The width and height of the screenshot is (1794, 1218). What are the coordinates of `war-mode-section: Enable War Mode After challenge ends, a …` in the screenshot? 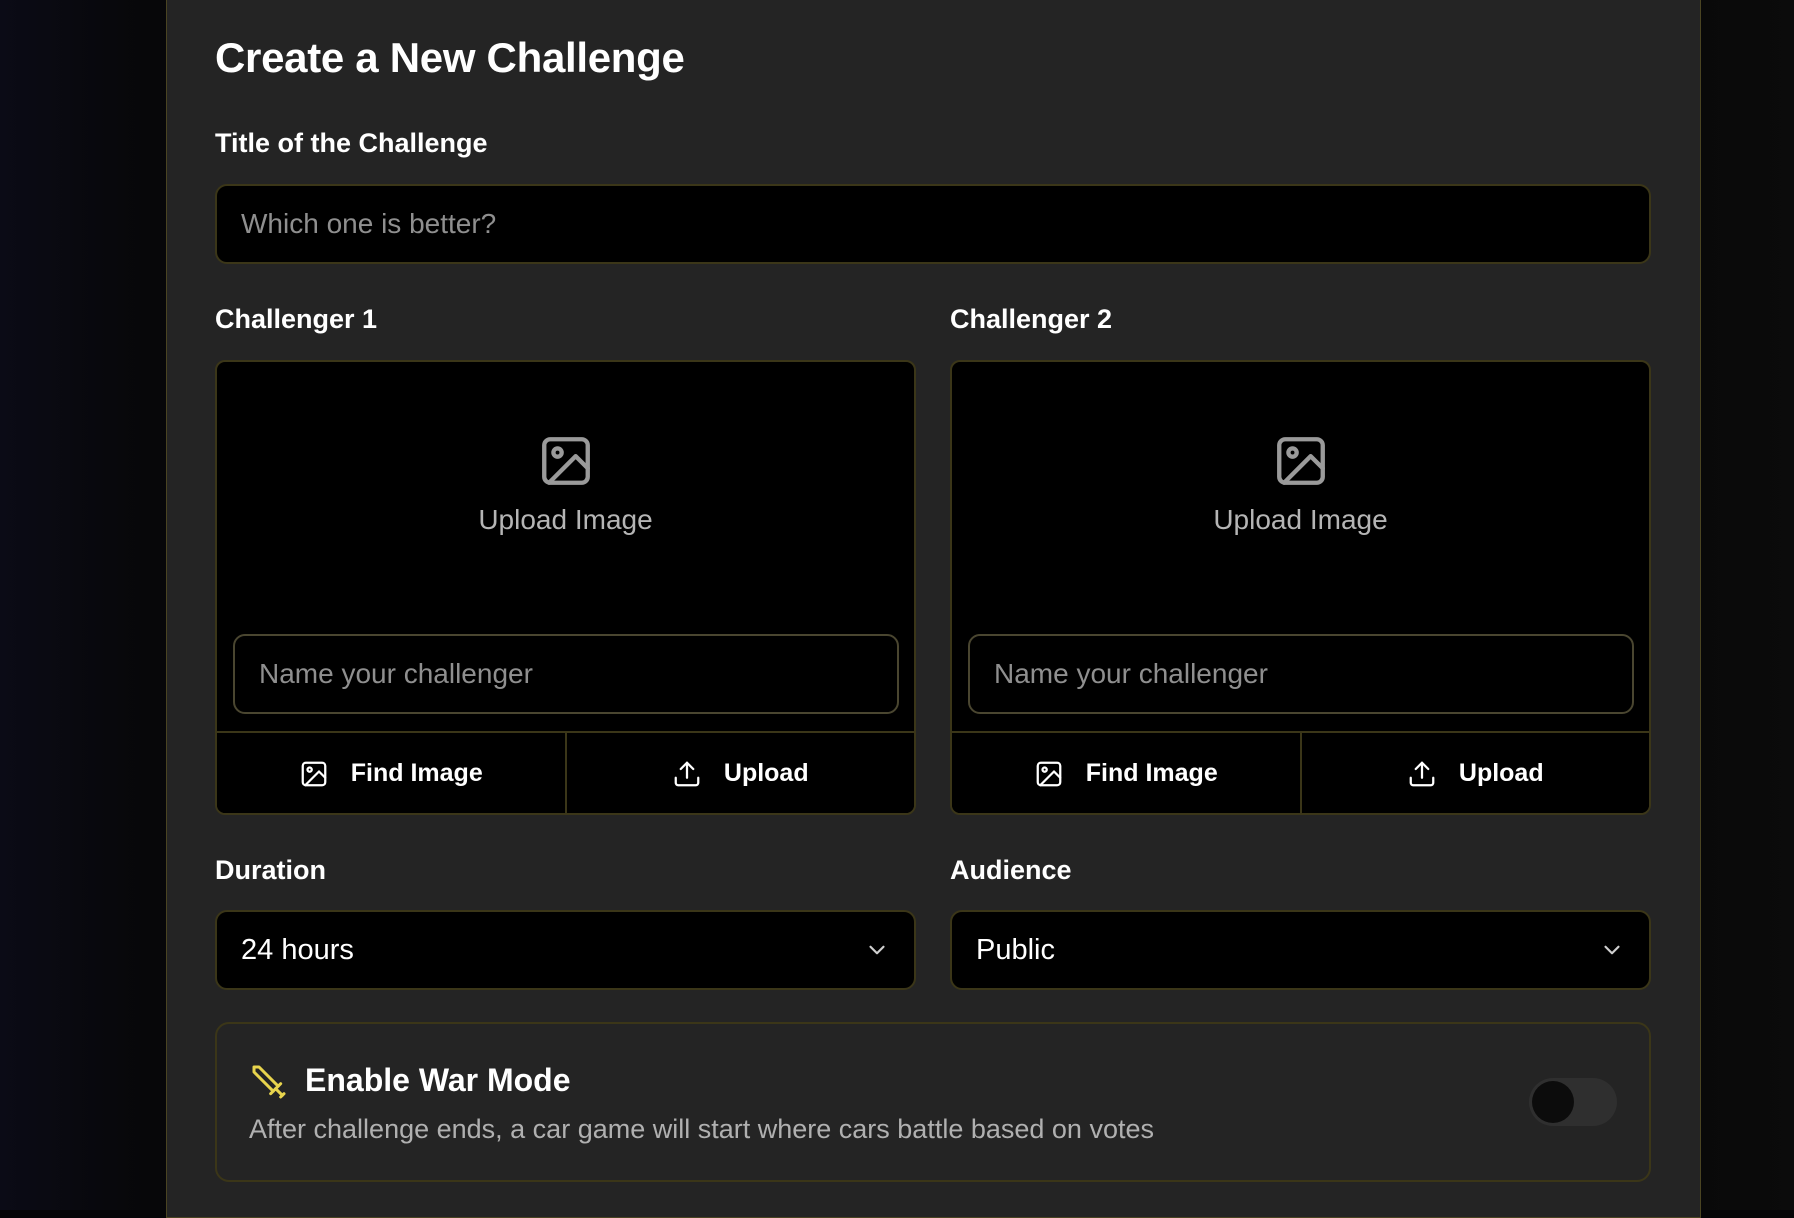 It's located at (933, 1102).